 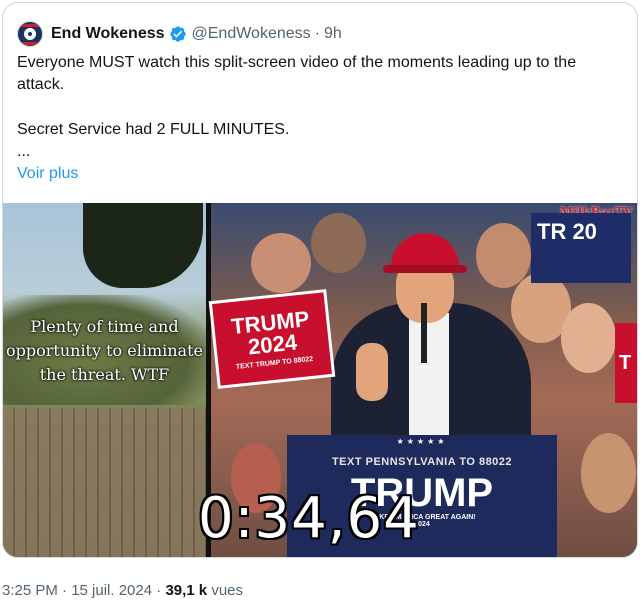 I want to click on video-timer: 0:34,64, so click(x=309, y=518).